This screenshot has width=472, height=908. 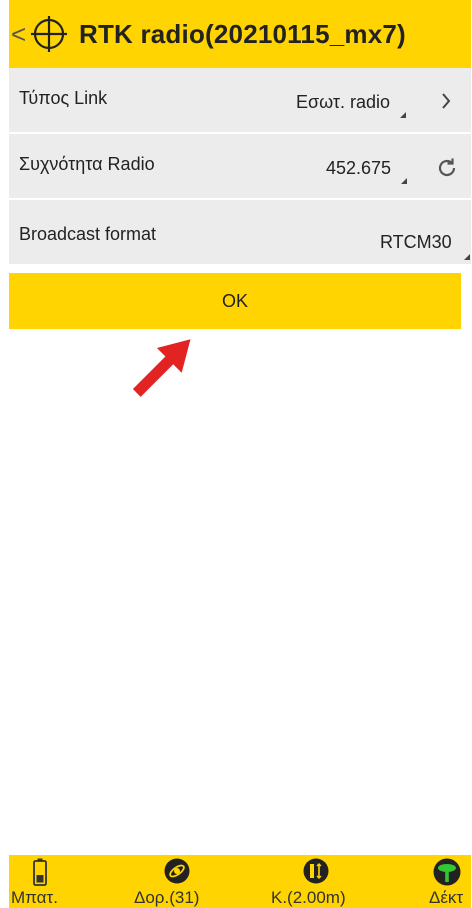 I want to click on tab-pole-height: Κ.(2.00m), so click(x=319, y=881).